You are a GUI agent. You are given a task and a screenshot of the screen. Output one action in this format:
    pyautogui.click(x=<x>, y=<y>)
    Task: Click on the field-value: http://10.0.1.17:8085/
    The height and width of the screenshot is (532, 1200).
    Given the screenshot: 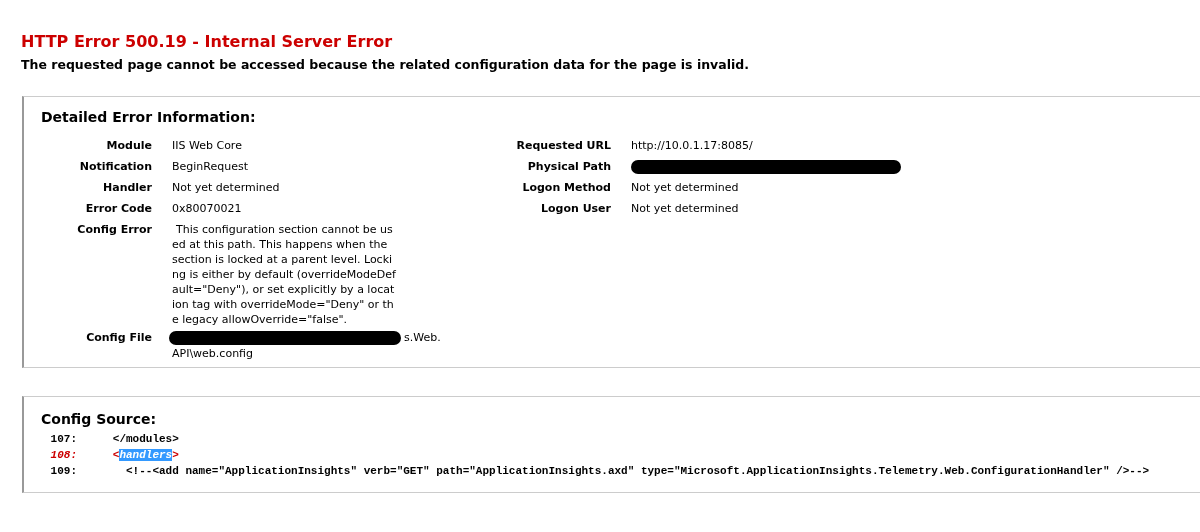 What is the action you would take?
    pyautogui.click(x=692, y=146)
    